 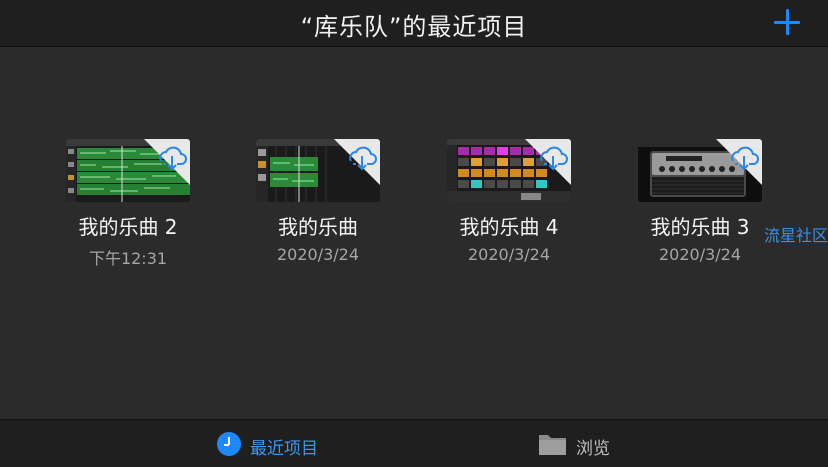 I want to click on project-card: 我的乐曲 3 2020/3/24, so click(x=700, y=201).